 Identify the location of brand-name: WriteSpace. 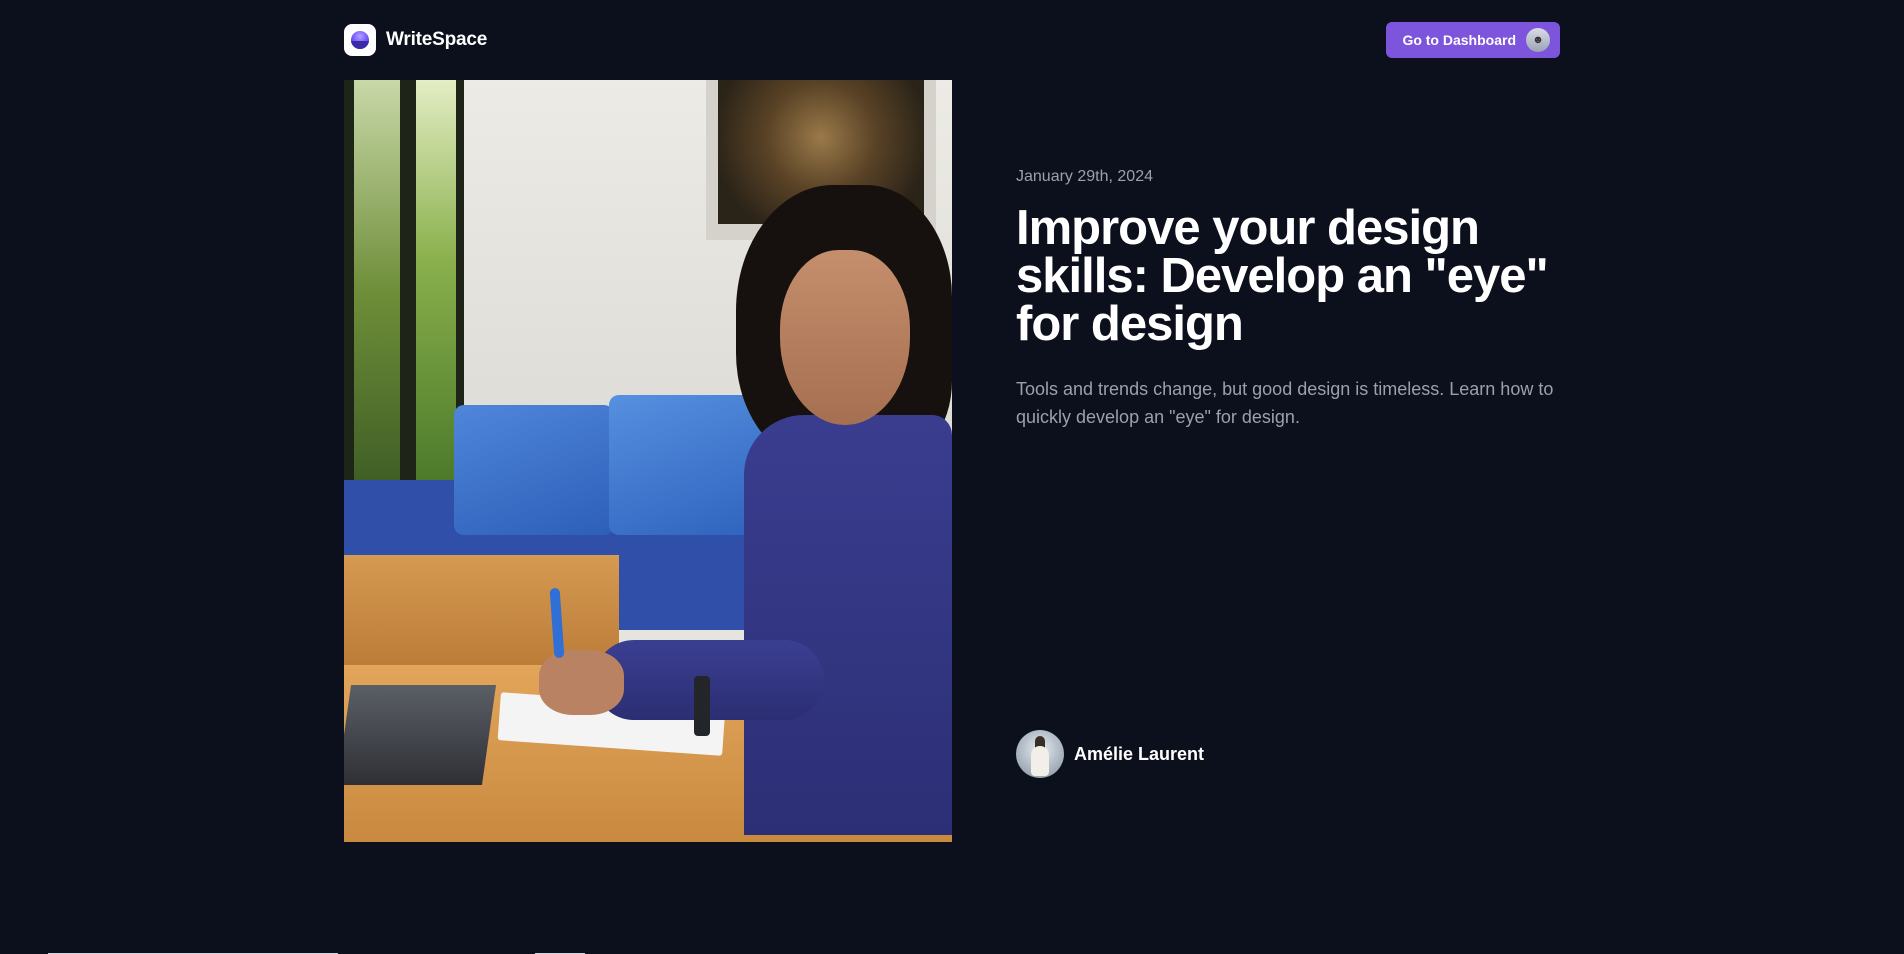
(437, 39).